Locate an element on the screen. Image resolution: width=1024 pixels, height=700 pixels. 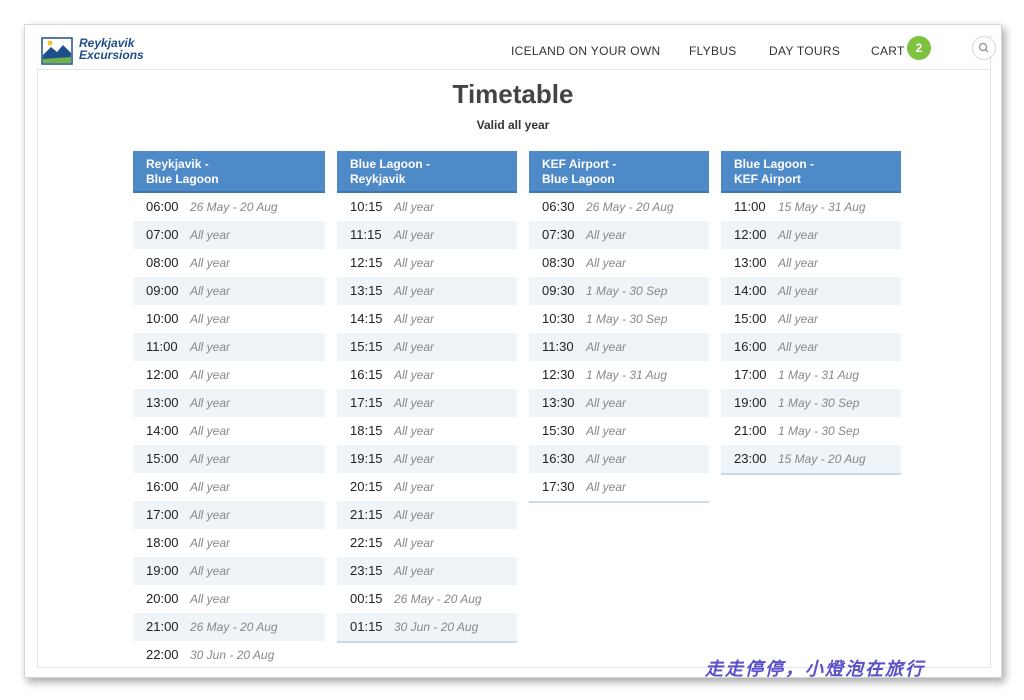
timetable-row: 13:00 All year is located at coordinates (229, 403).